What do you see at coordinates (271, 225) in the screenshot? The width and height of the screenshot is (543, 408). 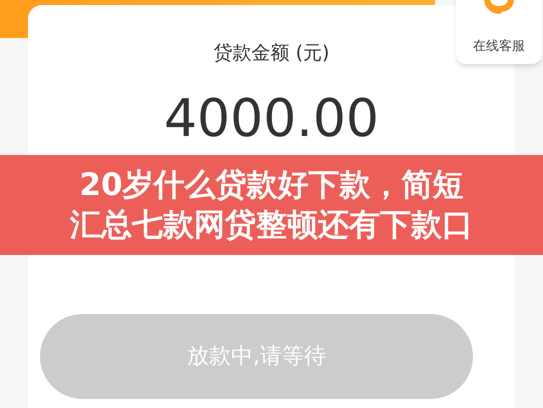 I see `banner-title-line: 汇总七款网贷整顿还有下款口` at bounding box center [271, 225].